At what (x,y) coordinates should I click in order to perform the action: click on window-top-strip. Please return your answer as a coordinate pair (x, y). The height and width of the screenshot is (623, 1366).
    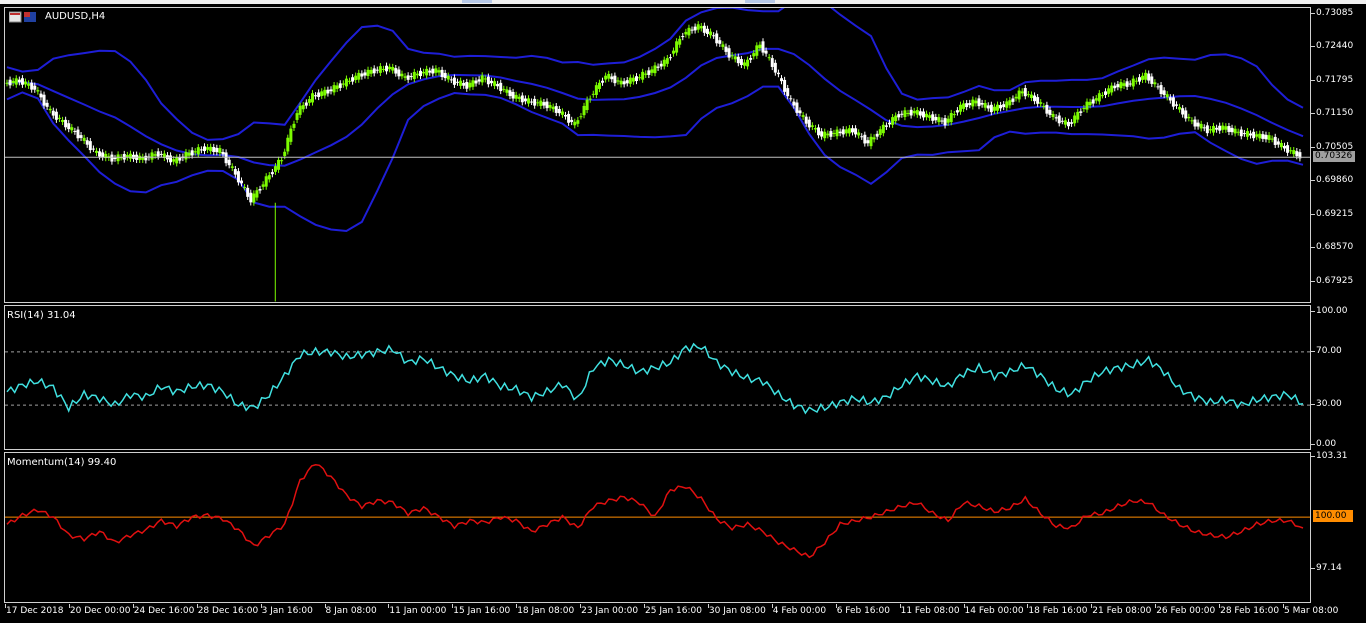
    Looking at the image, I should click on (683, 2).